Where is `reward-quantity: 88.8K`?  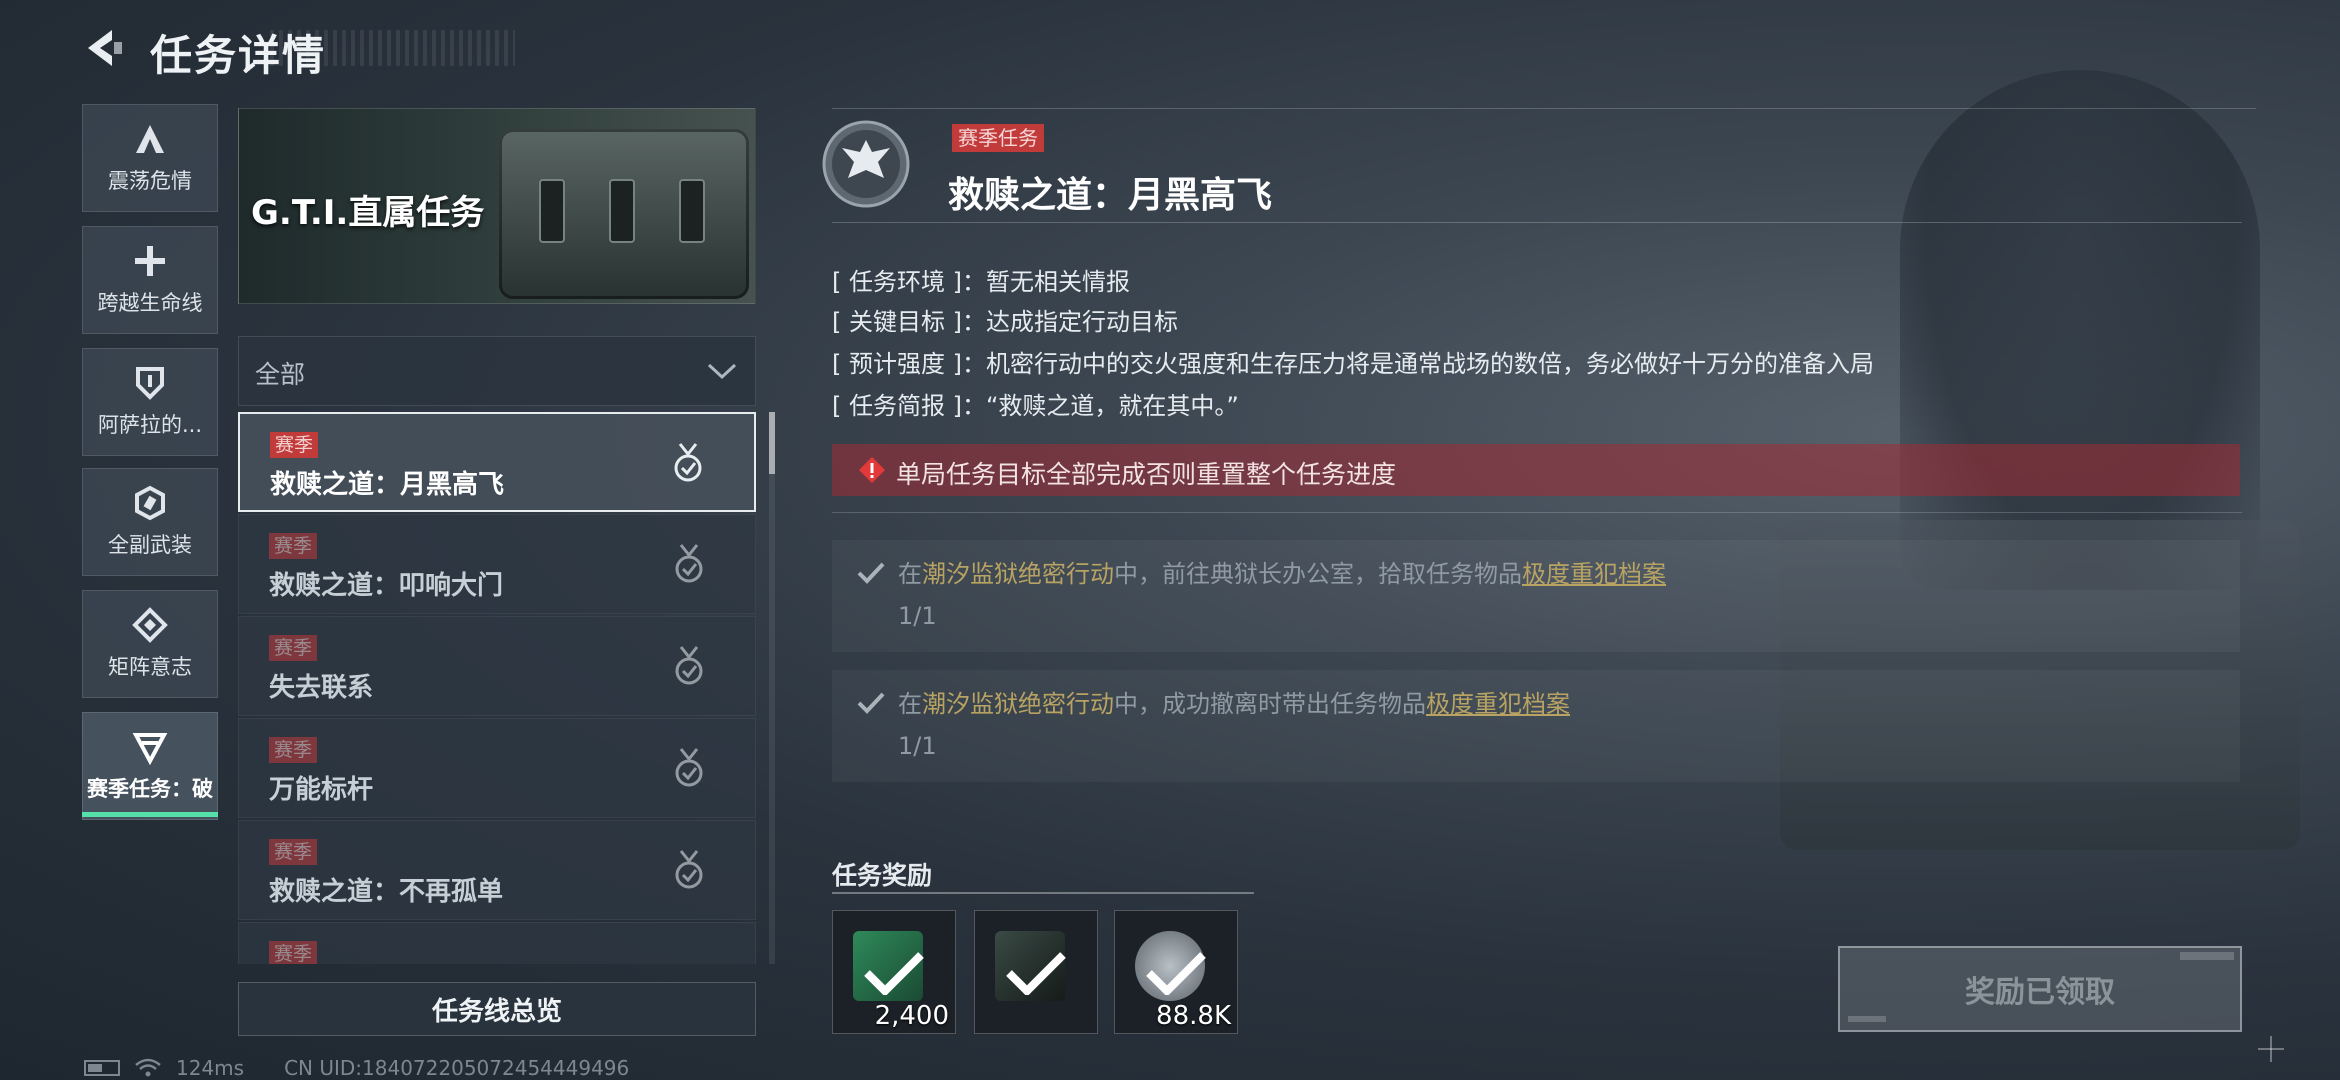
reward-quantity: 88.8K is located at coordinates (1193, 1016).